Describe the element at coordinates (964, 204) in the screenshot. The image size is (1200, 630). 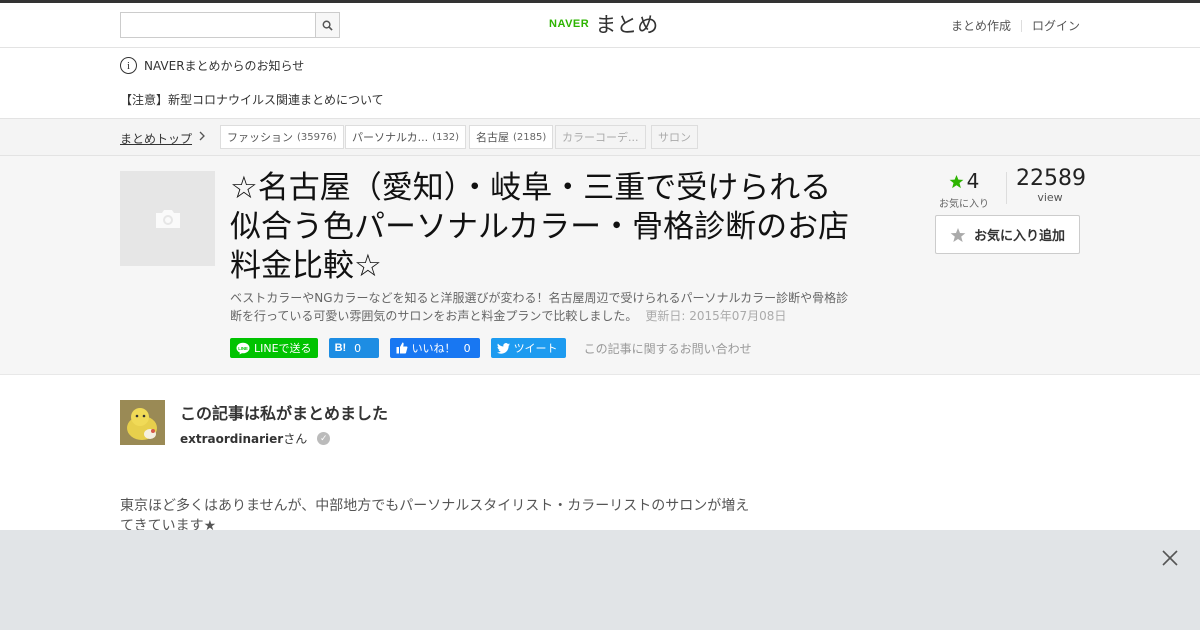
I see `favorites-label: お気に入り` at that location.